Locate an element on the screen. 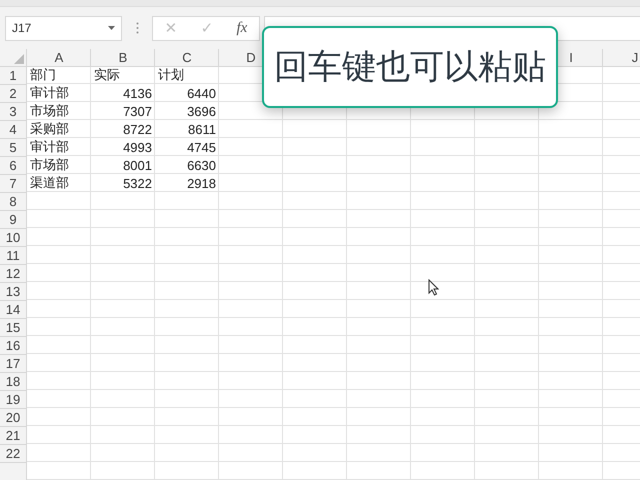 This screenshot has height=480, width=640. row-header: 4 is located at coordinates (13, 130).